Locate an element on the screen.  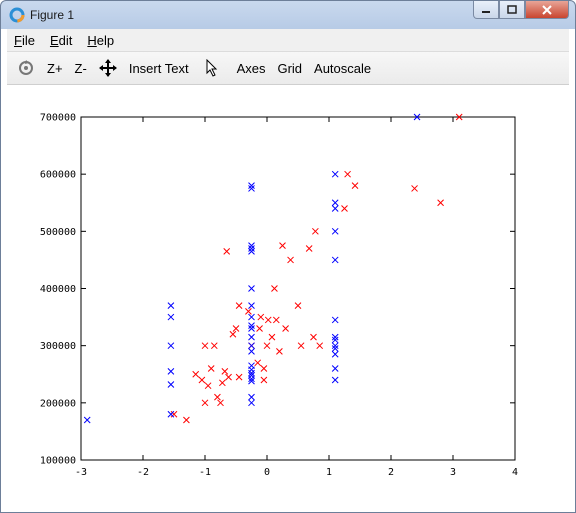
close-button is located at coordinates (547, 10).